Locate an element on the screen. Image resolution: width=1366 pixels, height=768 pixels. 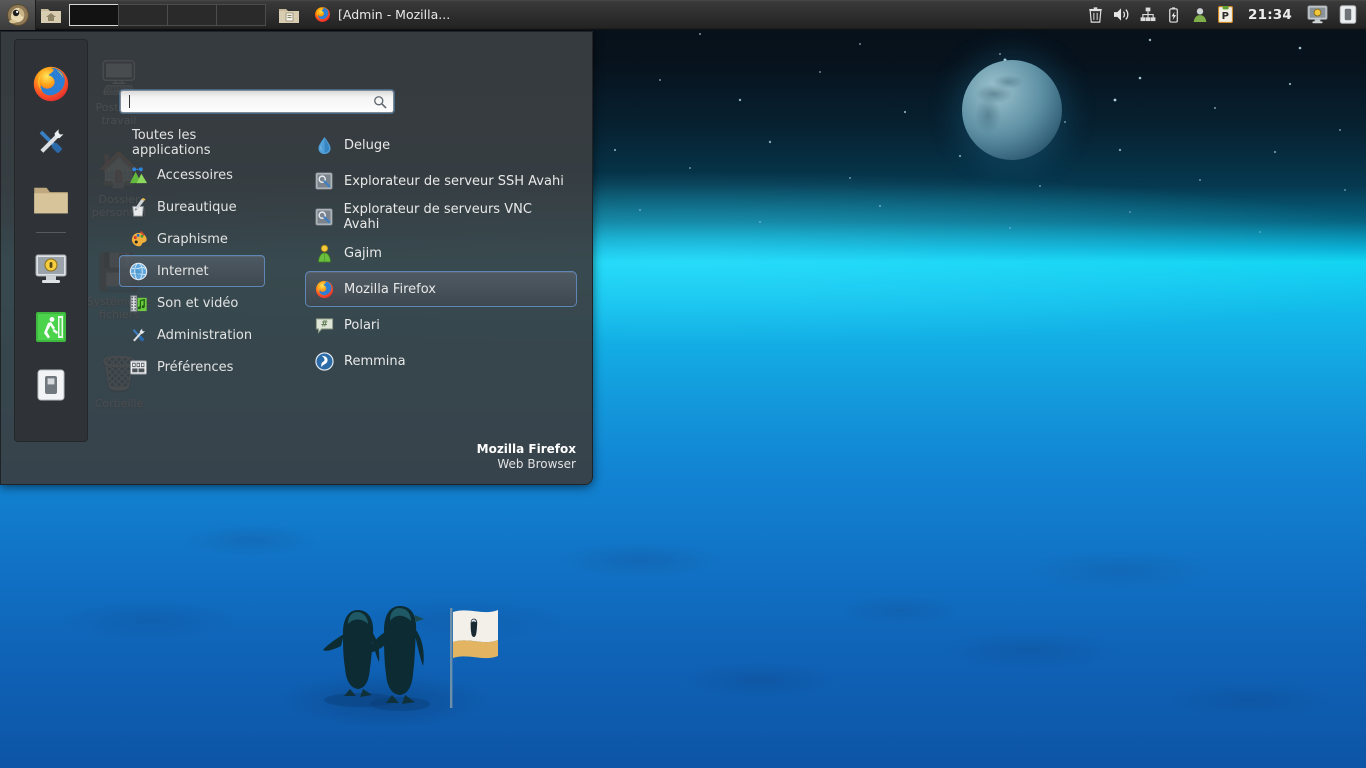
category-label: Toutes les applications is located at coordinates (171, 143).